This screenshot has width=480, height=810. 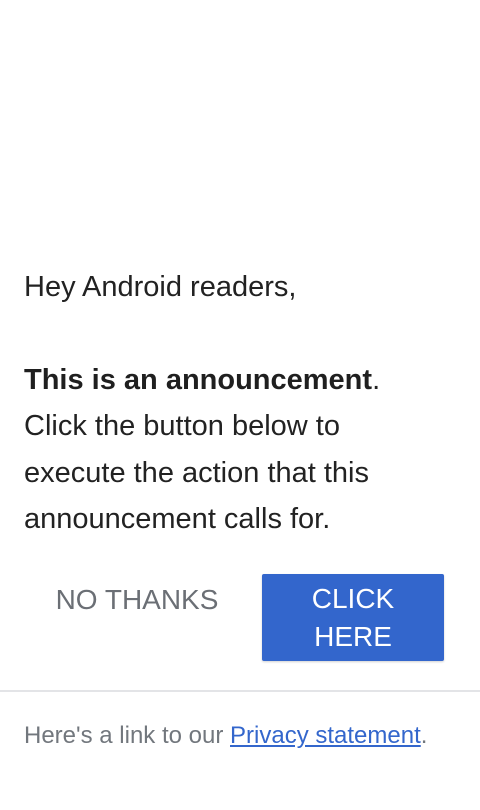 What do you see at coordinates (376, 379) in the screenshot?
I see `announcement-headline-period: .` at bounding box center [376, 379].